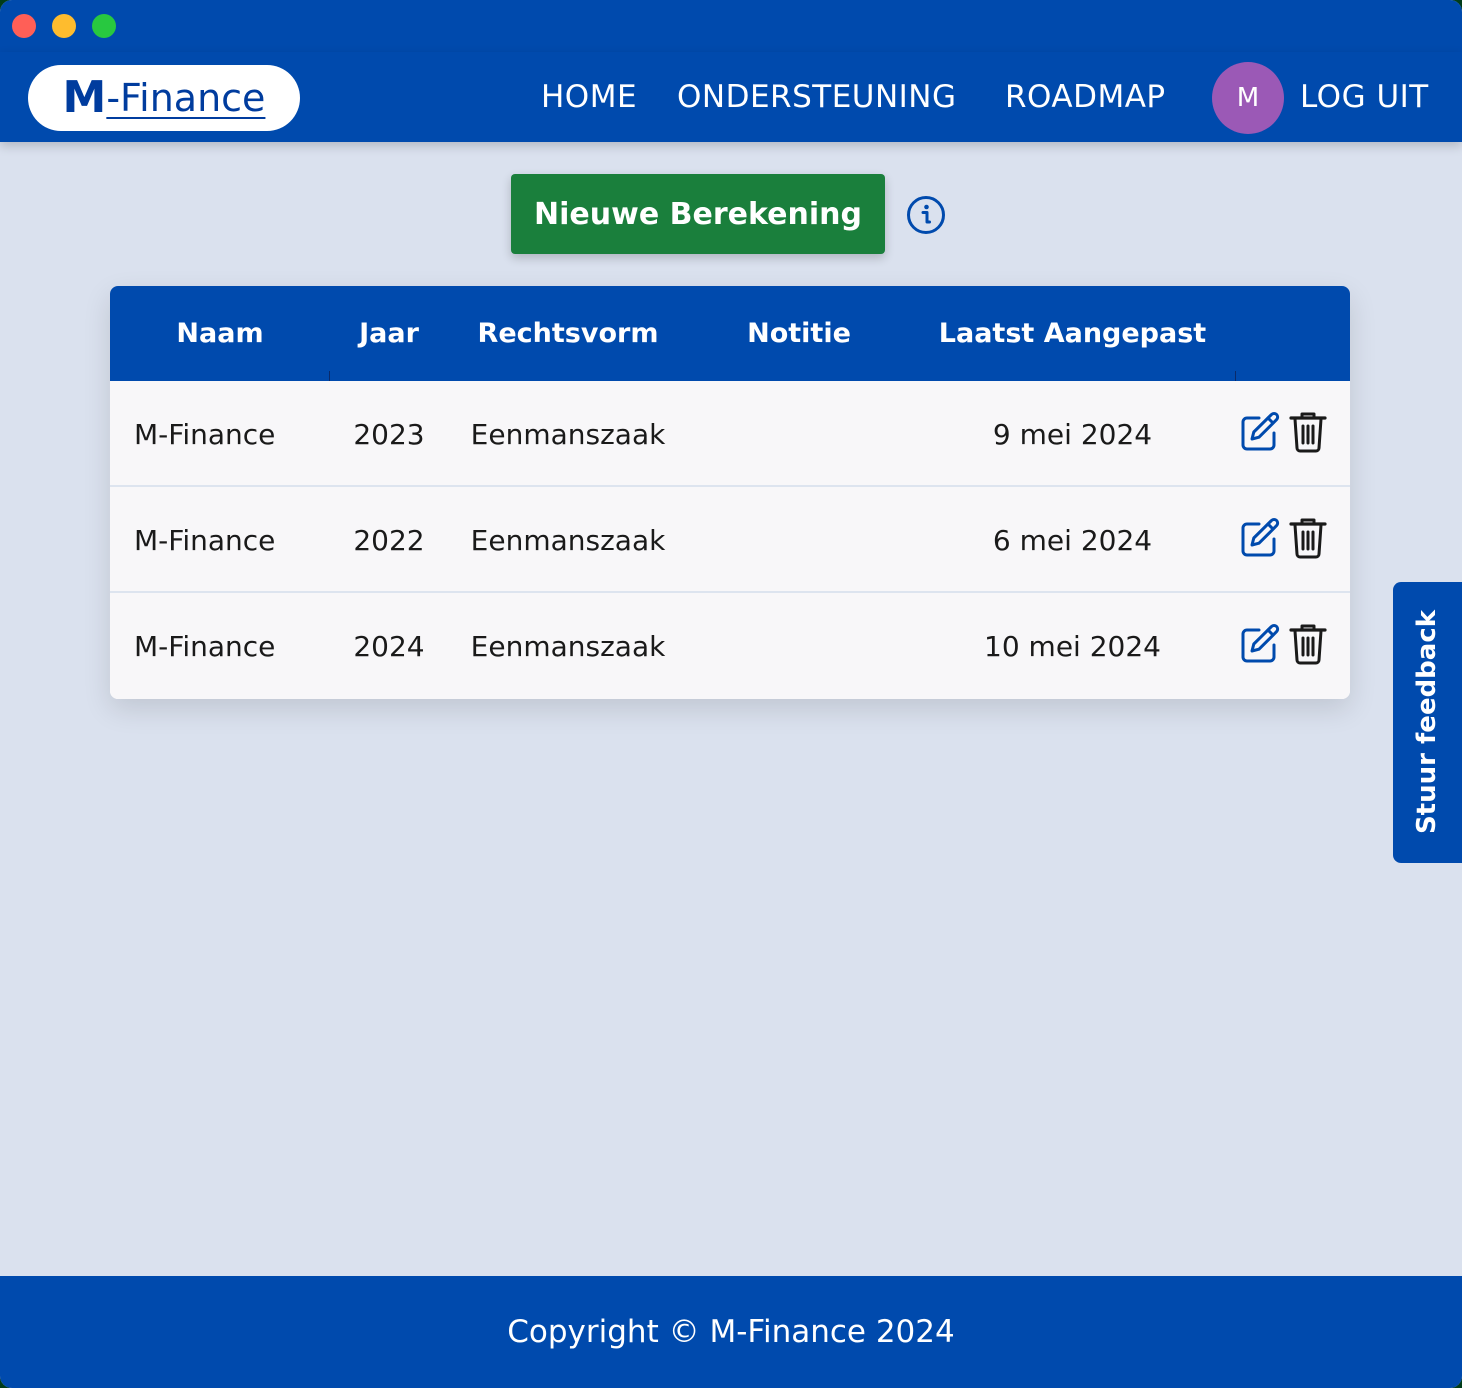 This screenshot has width=1462, height=1388. What do you see at coordinates (817, 97) in the screenshot?
I see `nav-support-link: ONDERSTEUNING` at bounding box center [817, 97].